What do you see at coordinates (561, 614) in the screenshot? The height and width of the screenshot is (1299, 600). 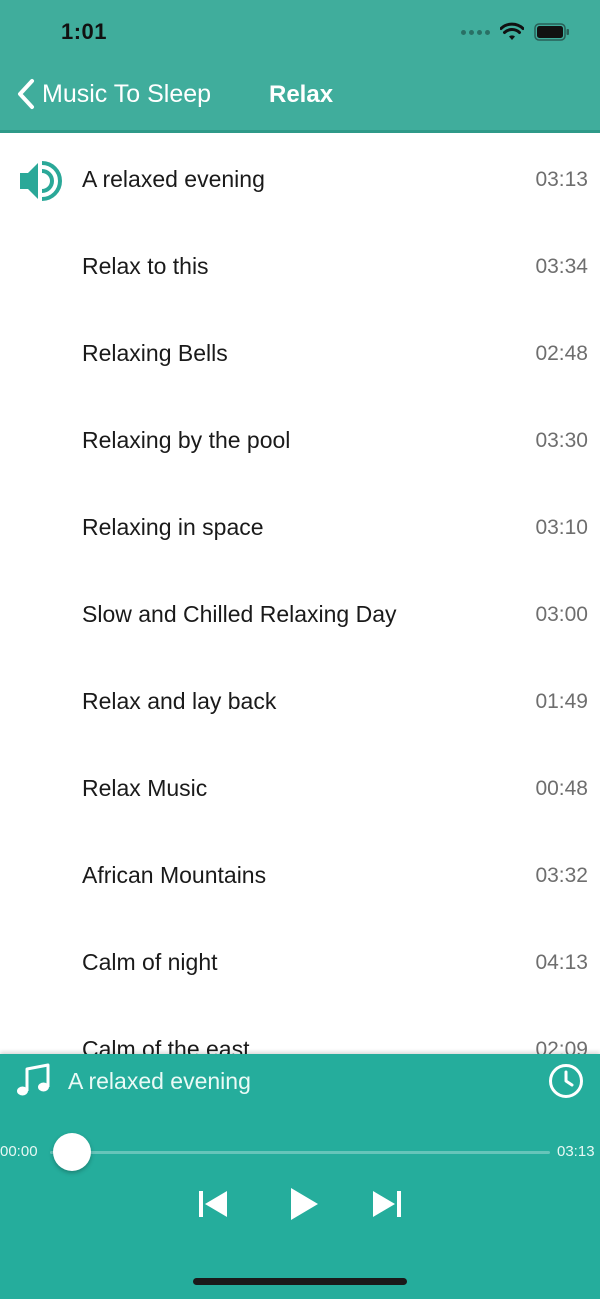 I see `track-duration: 03:00` at bounding box center [561, 614].